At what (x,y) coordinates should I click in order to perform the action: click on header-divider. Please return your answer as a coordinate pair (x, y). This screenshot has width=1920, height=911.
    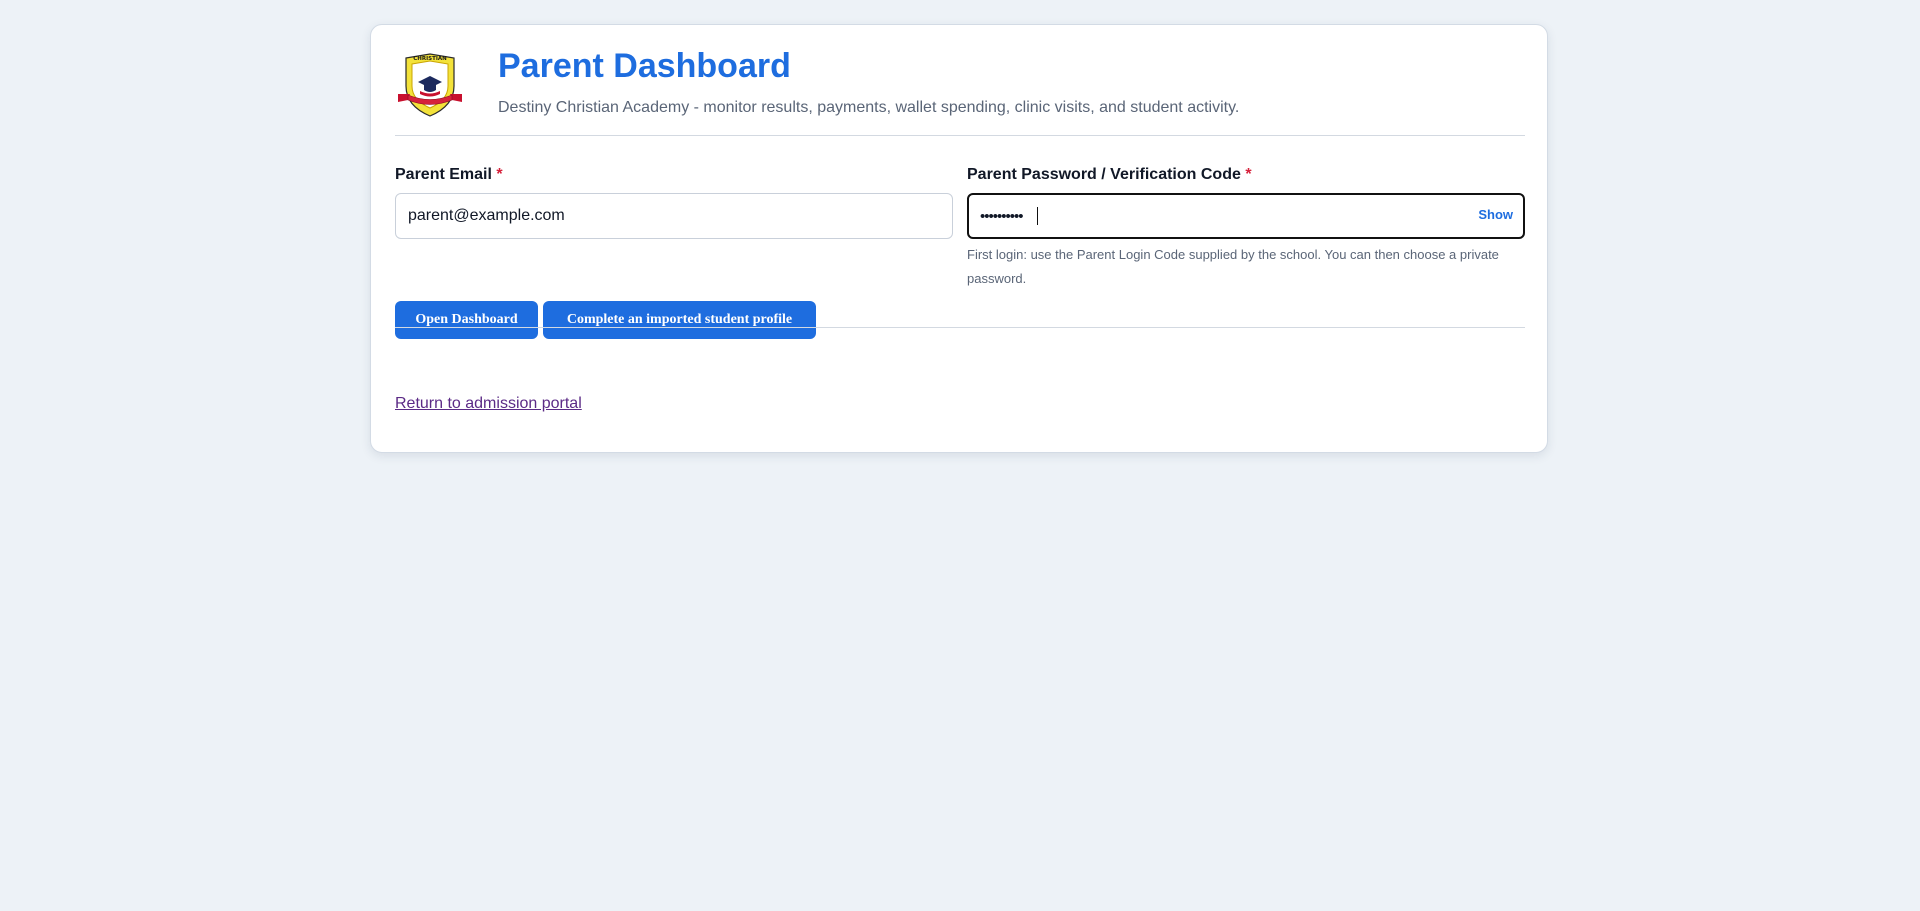
    Looking at the image, I should click on (960, 135).